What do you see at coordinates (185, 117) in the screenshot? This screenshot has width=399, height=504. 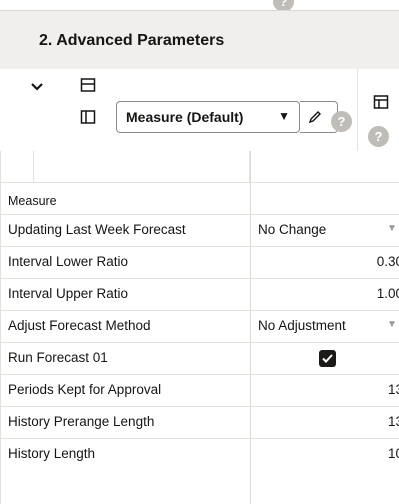 I see `measure-select-value: Measure (Default)` at bounding box center [185, 117].